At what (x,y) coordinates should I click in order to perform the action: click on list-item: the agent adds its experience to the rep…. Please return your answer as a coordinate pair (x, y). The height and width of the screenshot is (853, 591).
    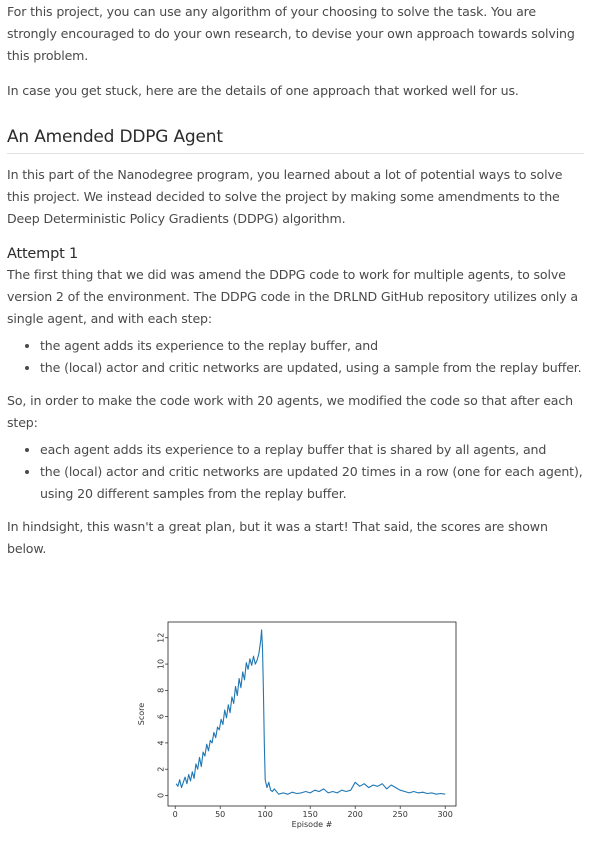
    Looking at the image, I should click on (312, 346).